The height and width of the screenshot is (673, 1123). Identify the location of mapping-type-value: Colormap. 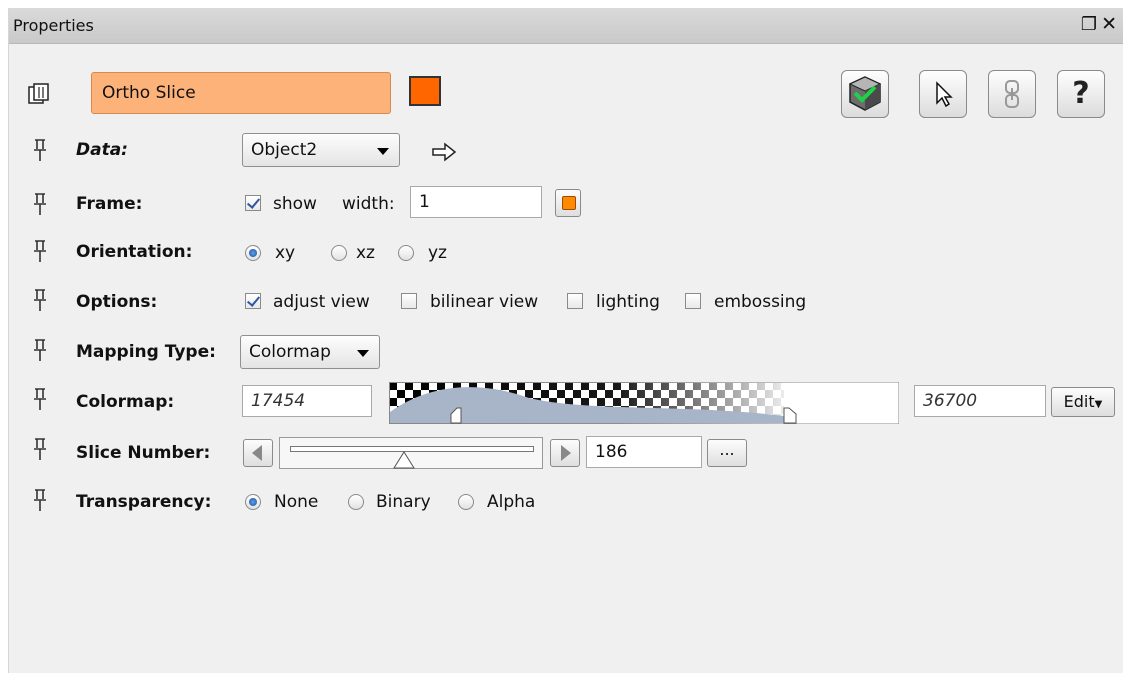
(290, 352).